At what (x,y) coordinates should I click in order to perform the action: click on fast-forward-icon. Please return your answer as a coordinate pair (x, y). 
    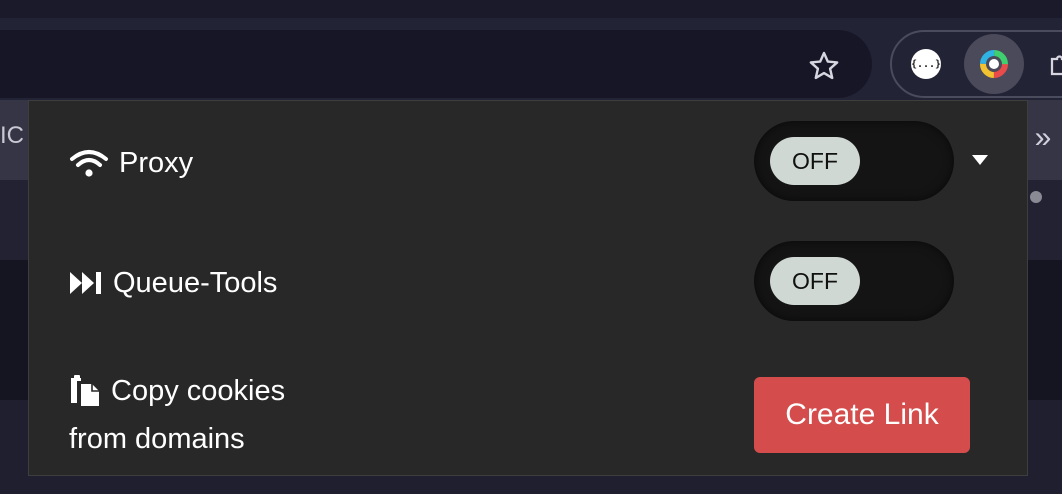
    Looking at the image, I should click on (85, 283).